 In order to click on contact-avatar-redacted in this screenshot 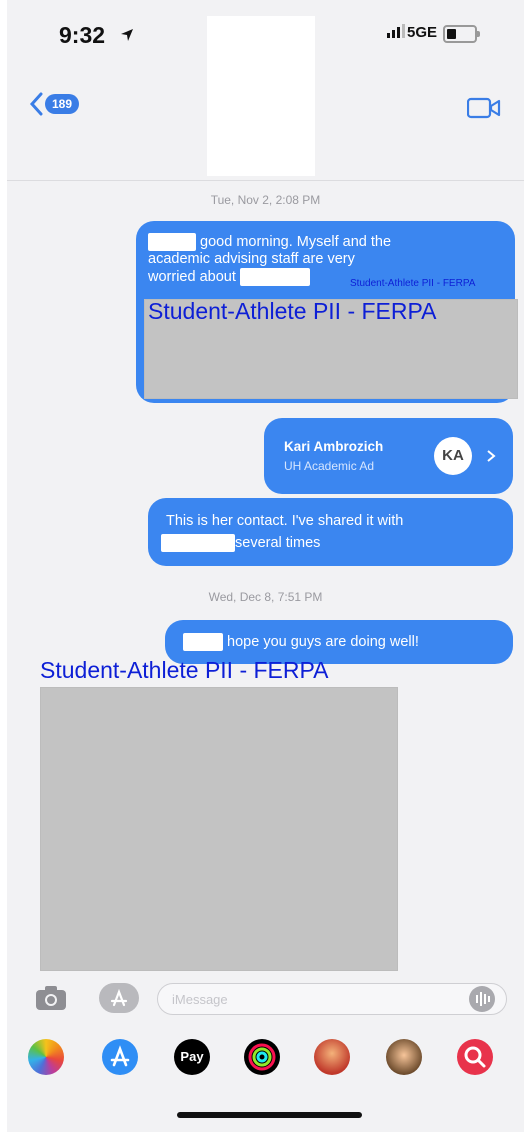, I will do `click(261, 96)`.